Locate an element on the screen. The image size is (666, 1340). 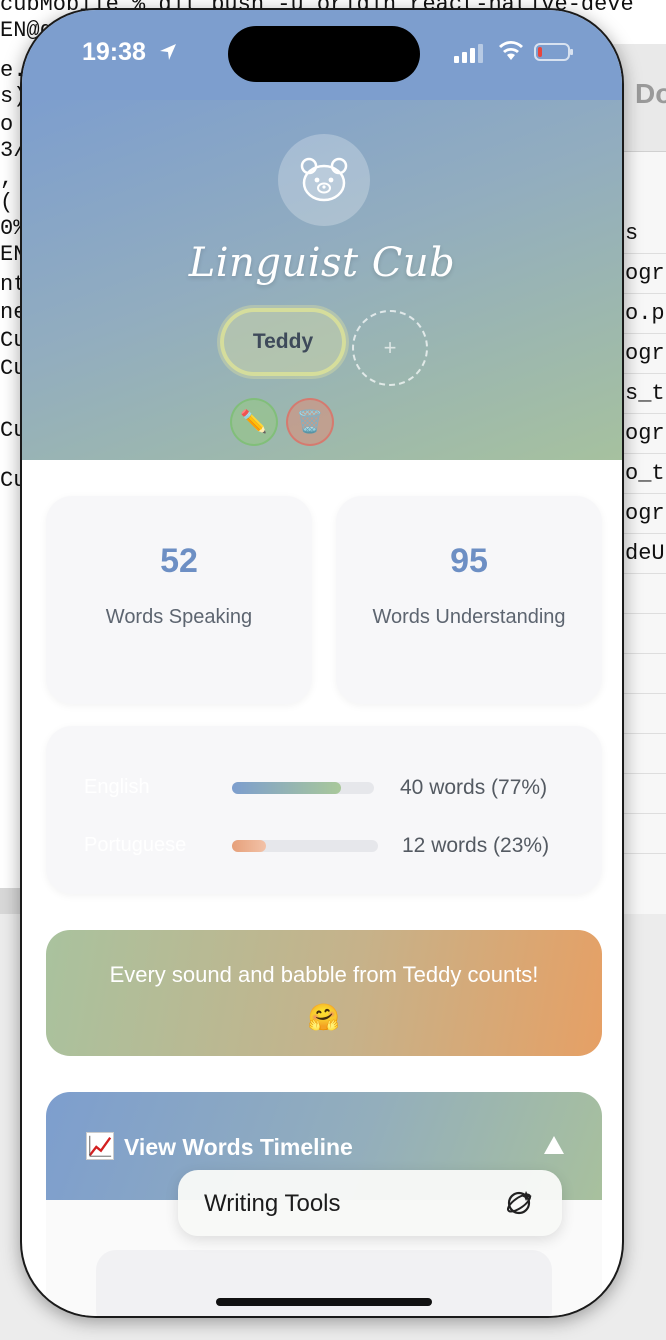
bear-icon is located at coordinates (324, 179).